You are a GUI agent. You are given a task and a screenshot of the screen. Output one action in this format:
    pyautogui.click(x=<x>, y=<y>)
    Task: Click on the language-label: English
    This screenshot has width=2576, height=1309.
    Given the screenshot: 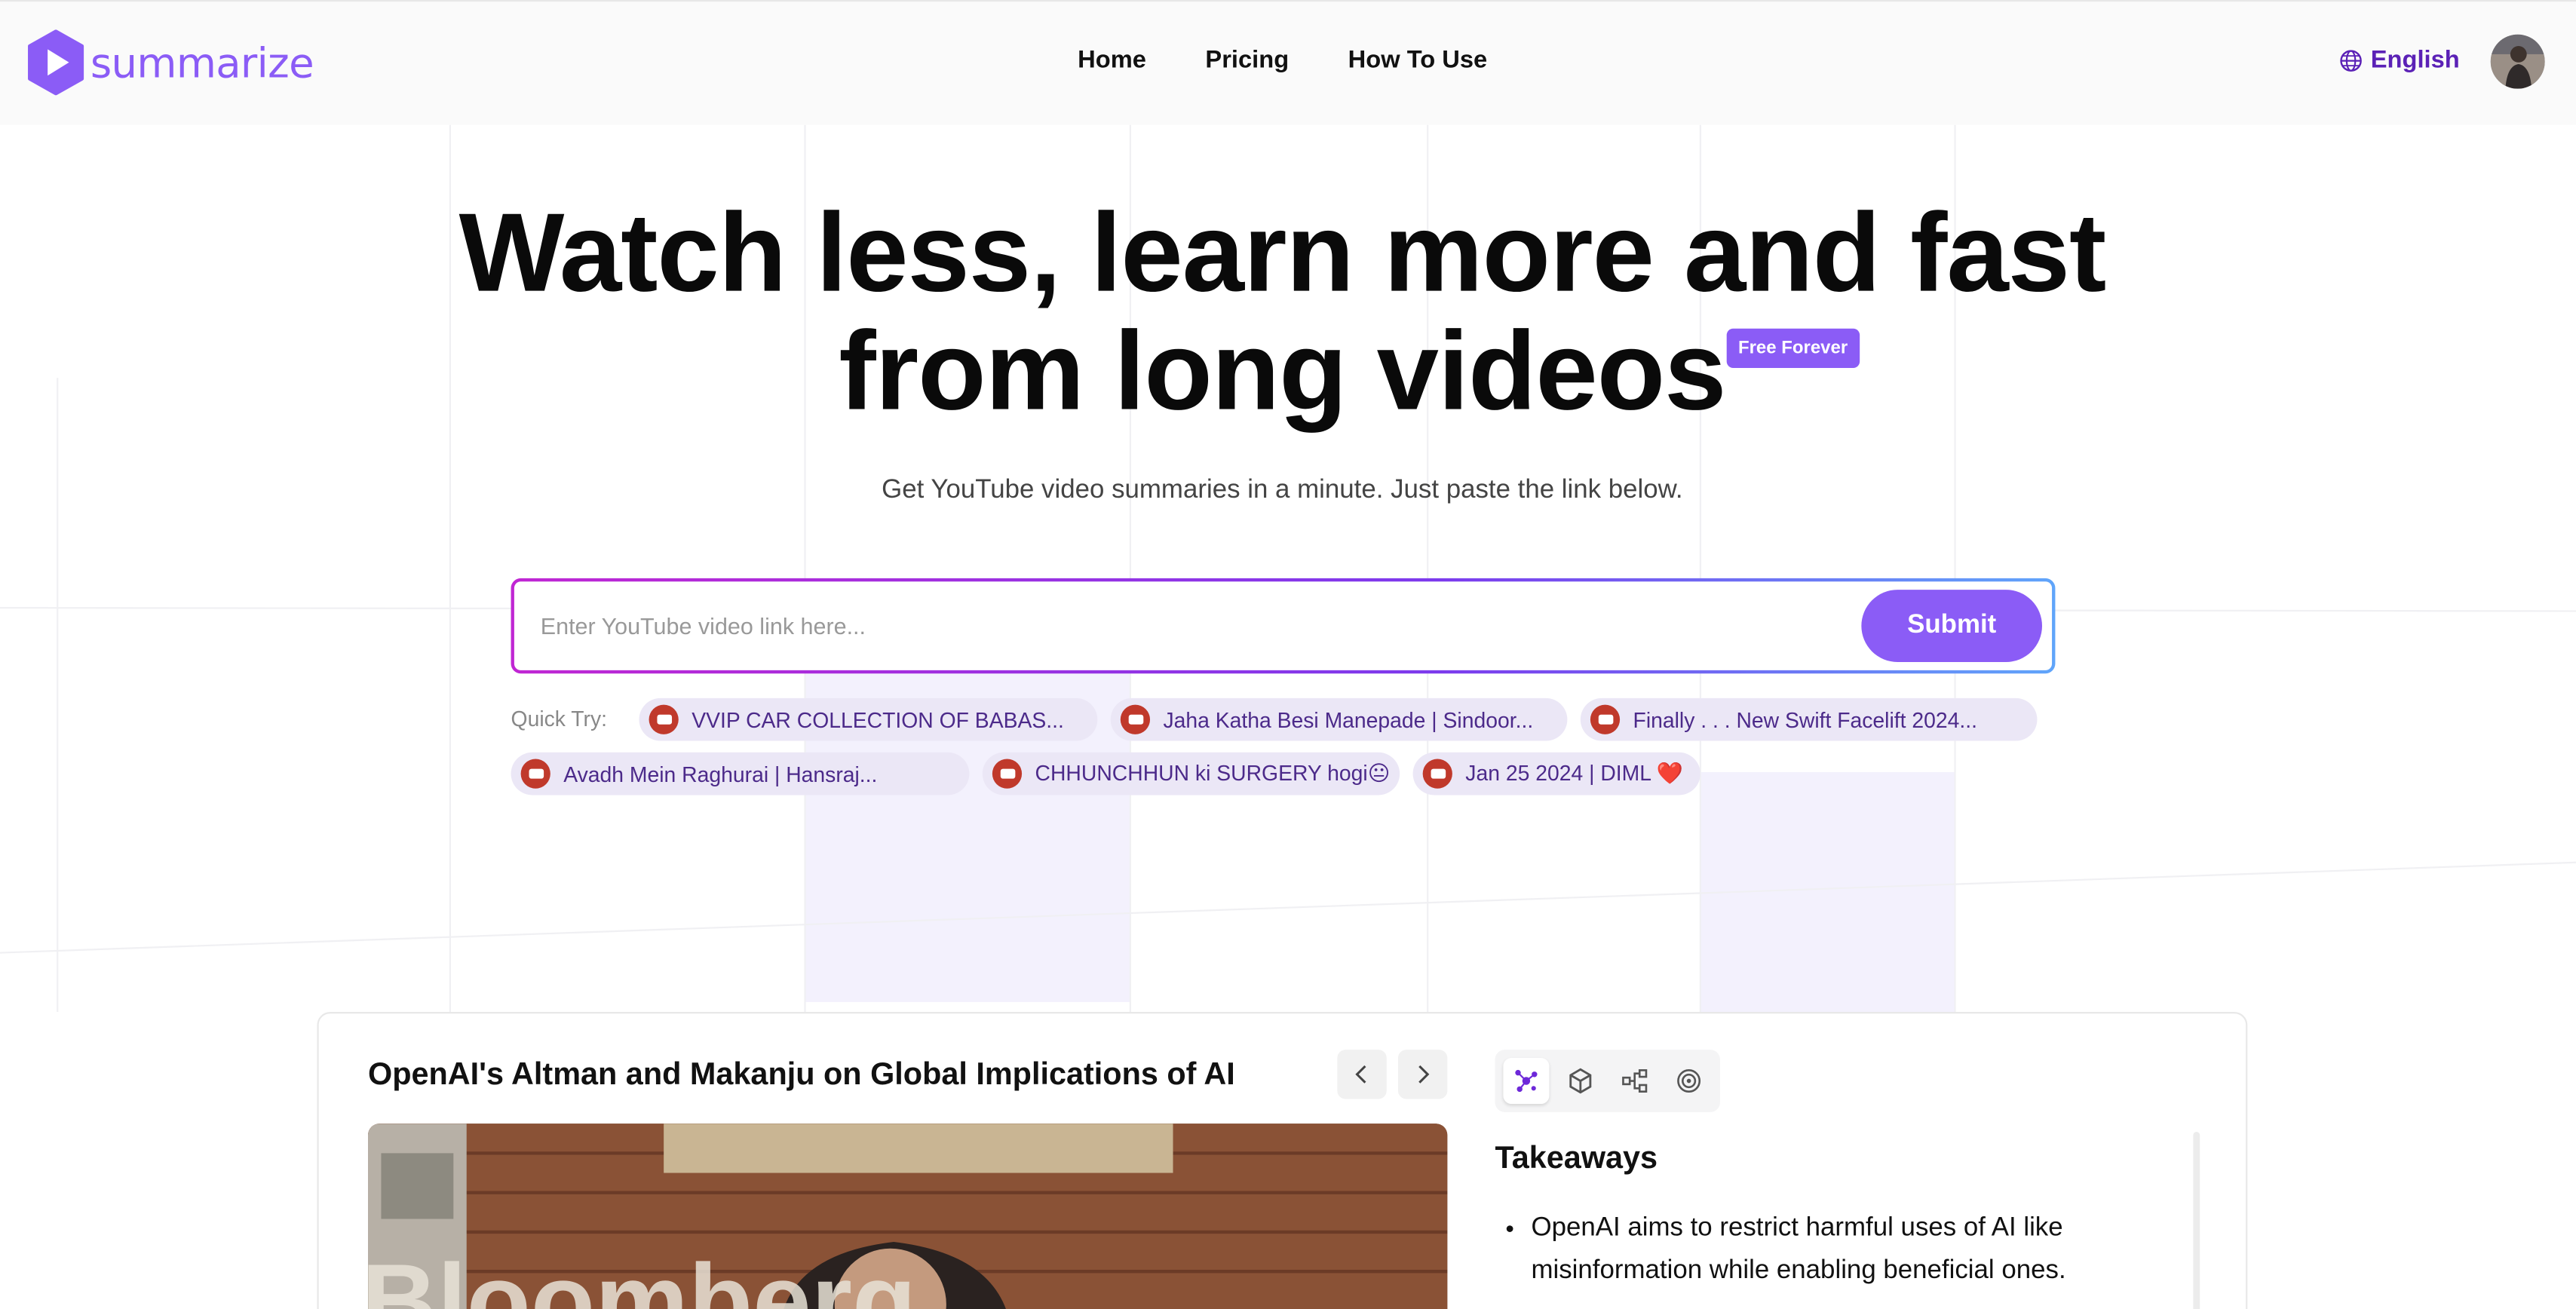 What is the action you would take?
    pyautogui.click(x=2415, y=60)
    